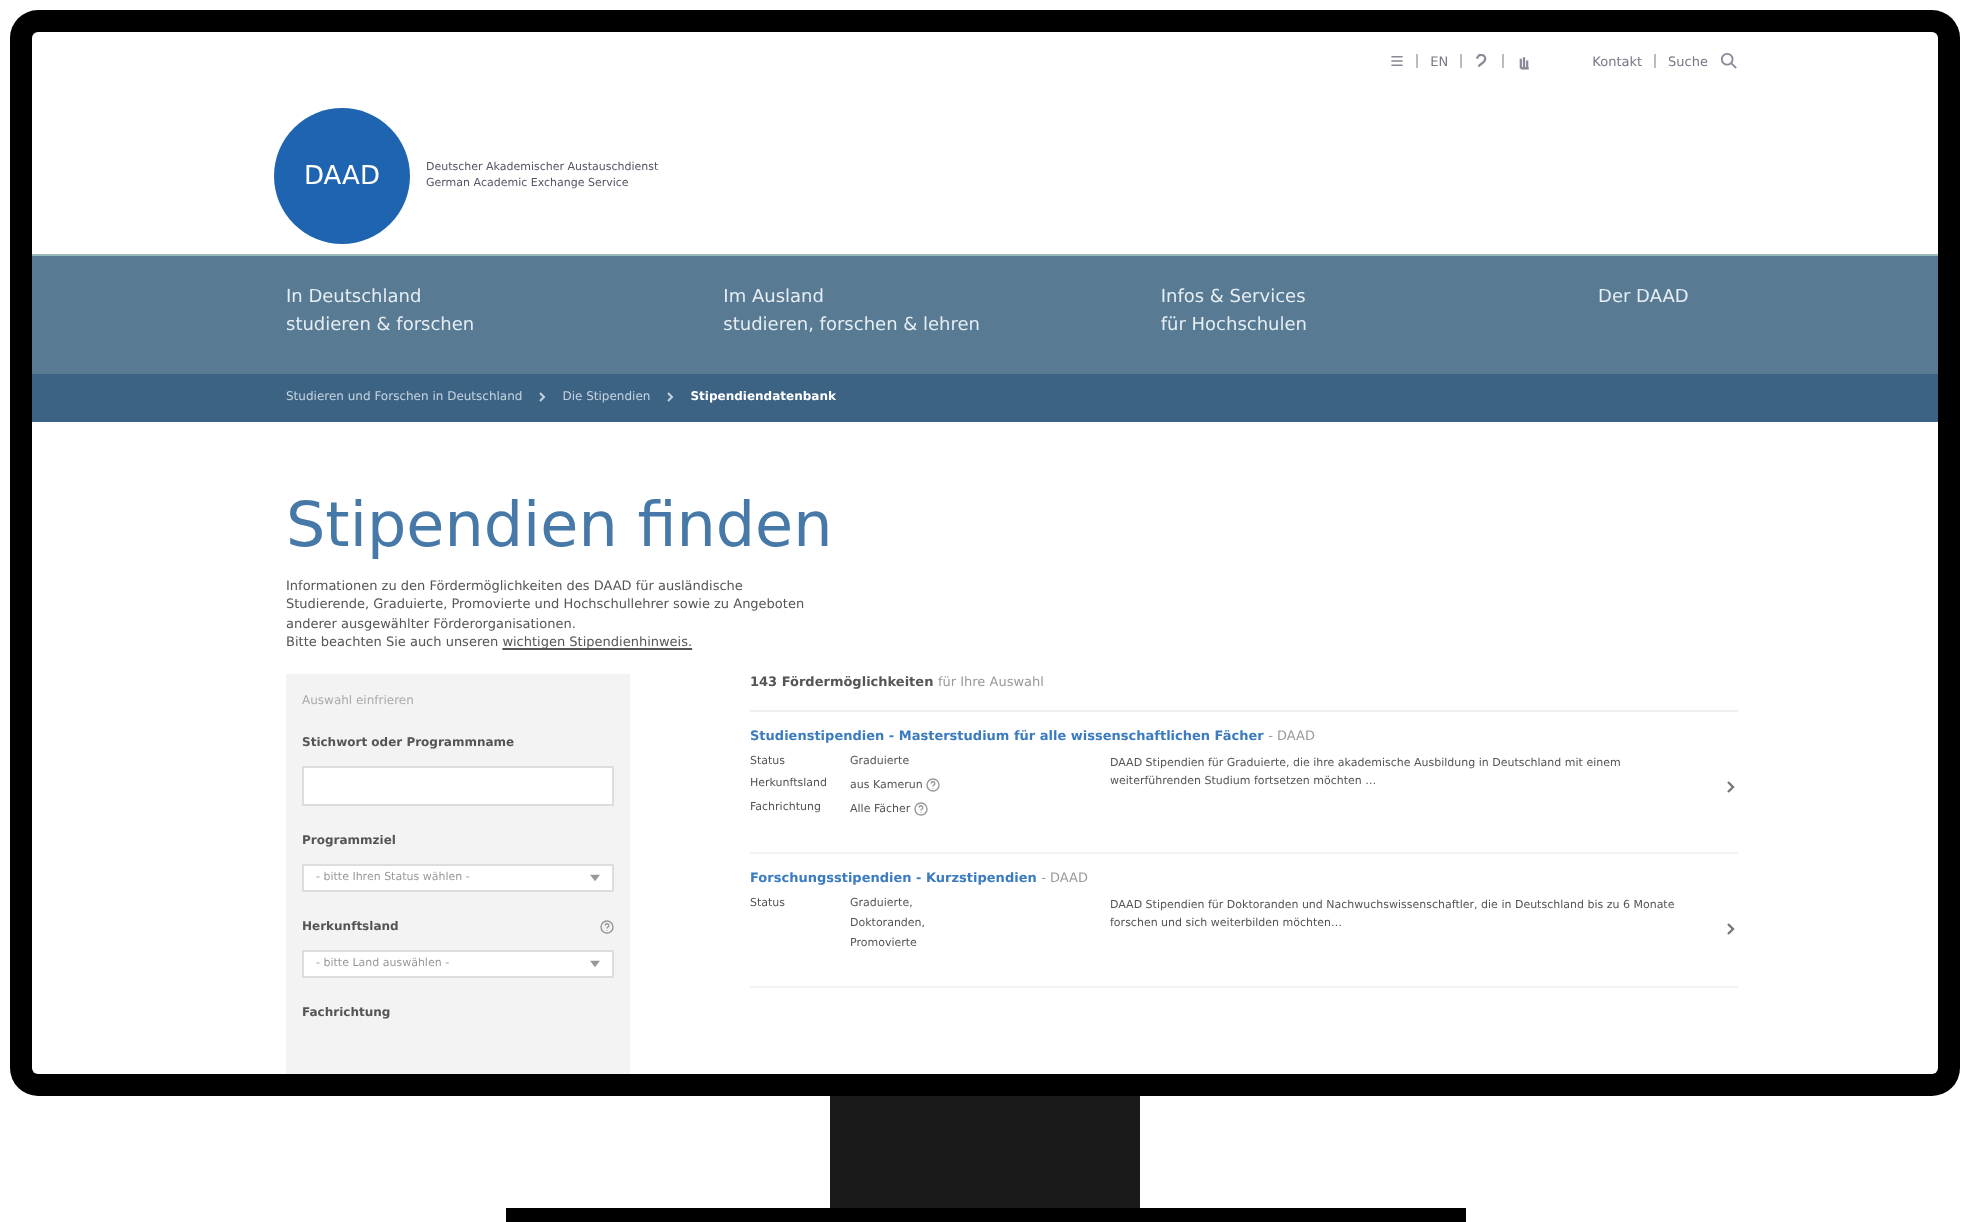  What do you see at coordinates (342, 176) in the screenshot?
I see `daad-logo: DAAD` at bounding box center [342, 176].